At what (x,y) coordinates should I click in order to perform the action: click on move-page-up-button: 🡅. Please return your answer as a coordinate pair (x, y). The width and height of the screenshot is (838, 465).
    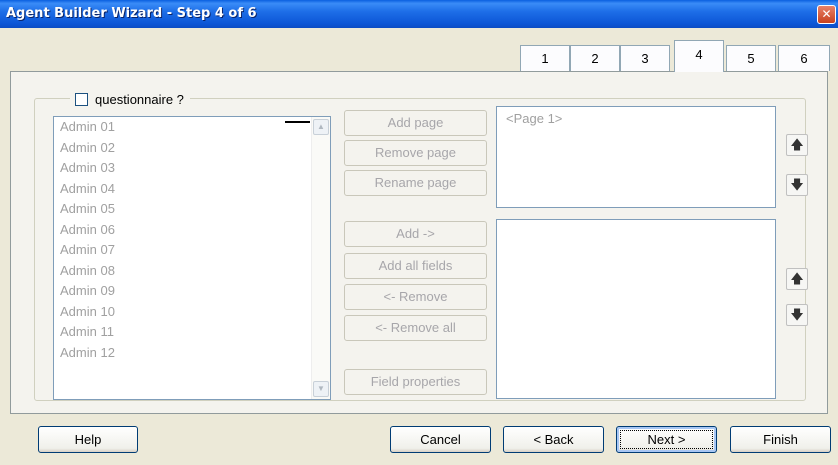
    Looking at the image, I should click on (797, 145).